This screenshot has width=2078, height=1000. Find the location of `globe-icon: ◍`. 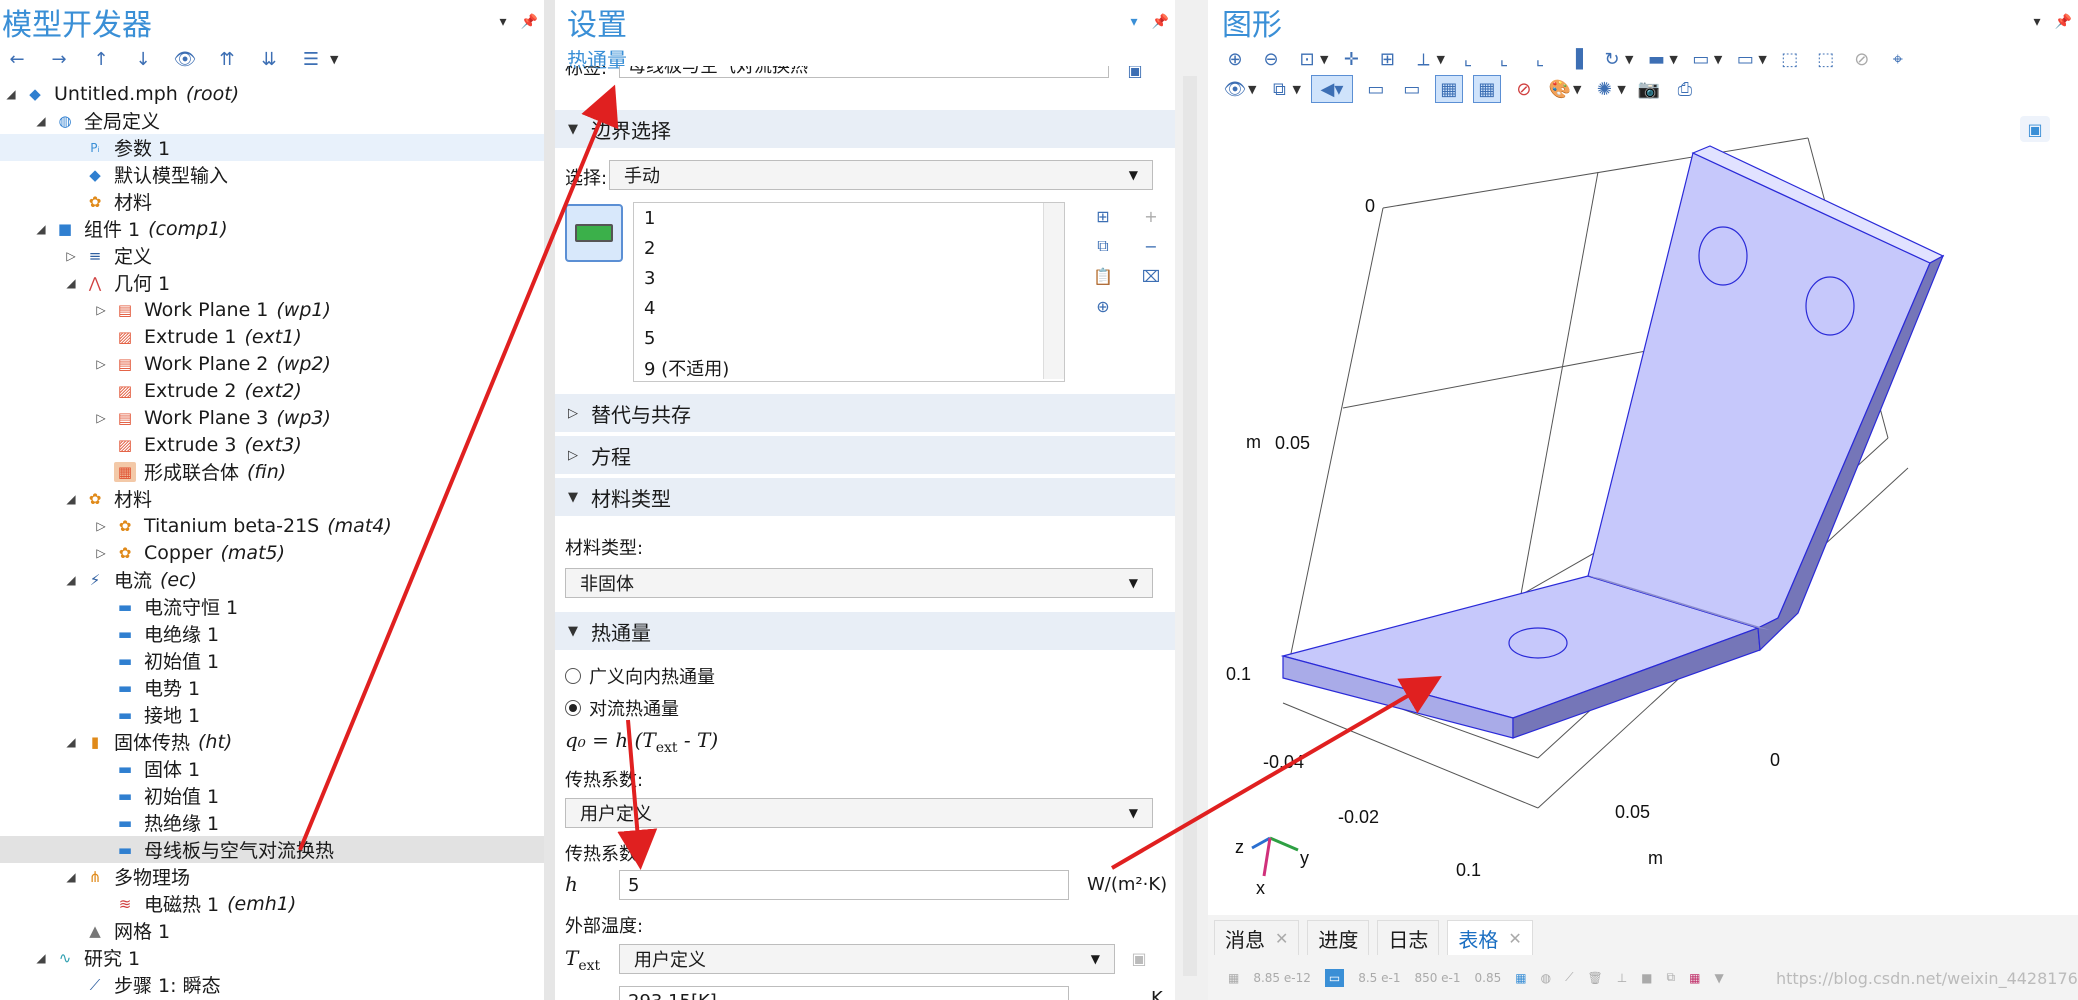

globe-icon: ◍ is located at coordinates (1546, 978).